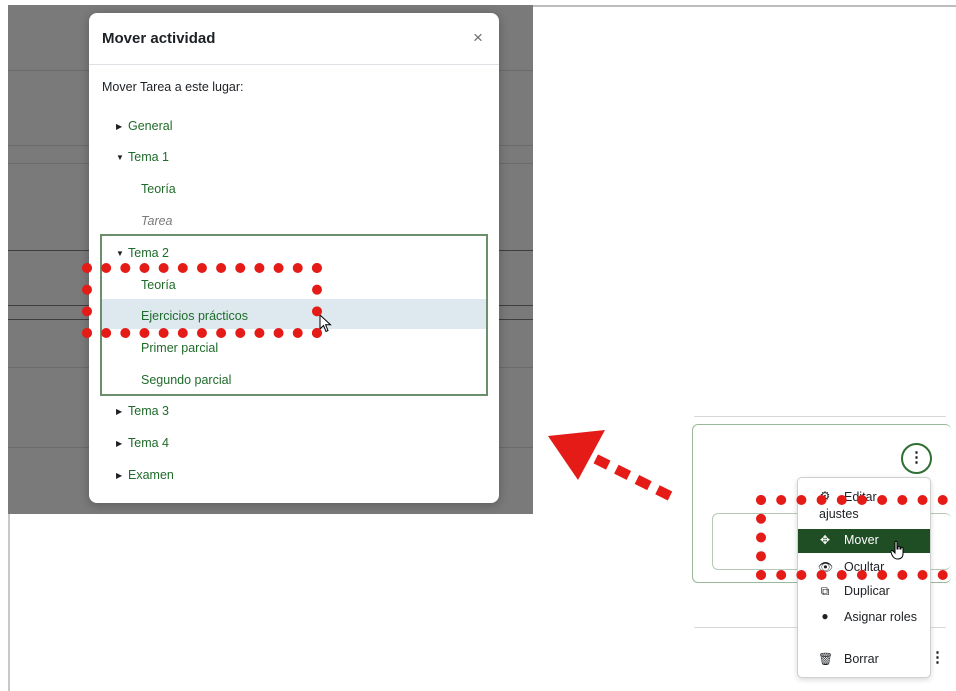  Describe the element at coordinates (148, 253) in the screenshot. I see `section-label: Tema 2` at that location.